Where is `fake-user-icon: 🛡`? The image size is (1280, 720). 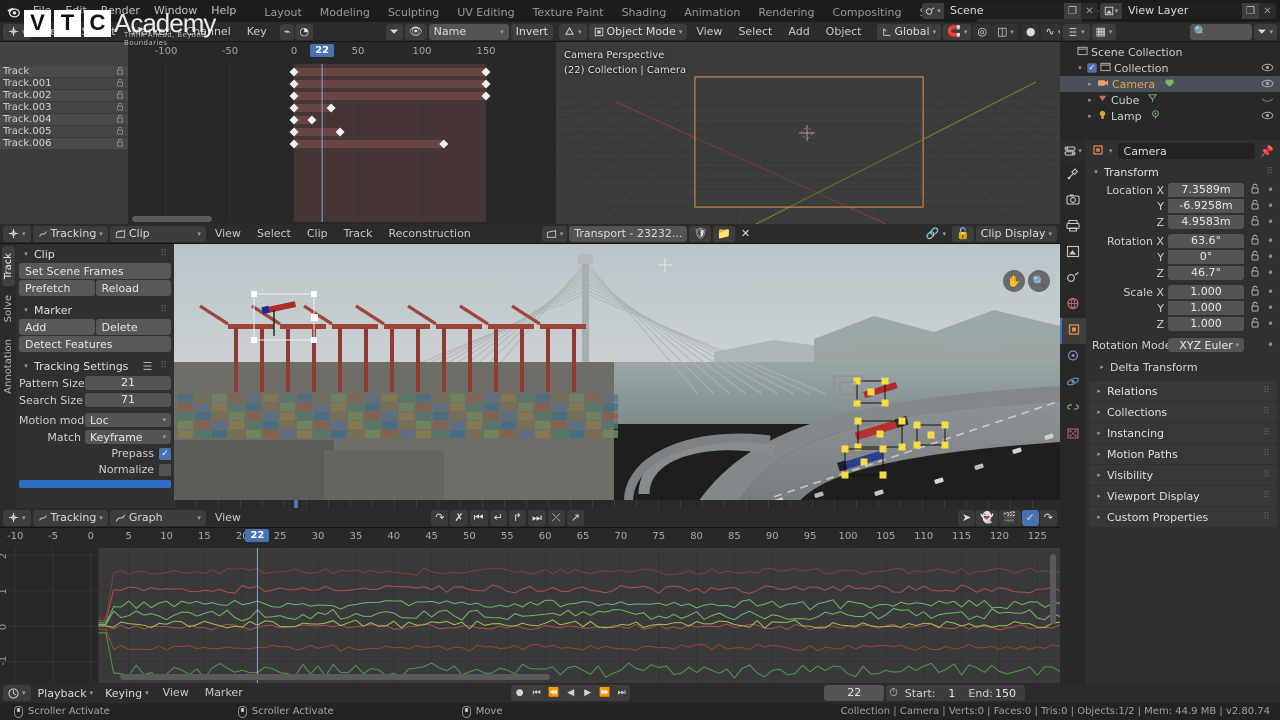
fake-user-icon: 🛡 is located at coordinates (700, 233).